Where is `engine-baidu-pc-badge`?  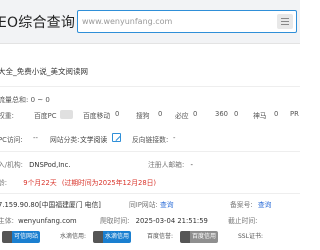
engine-baidu-pc-badge is located at coordinates (66, 114).